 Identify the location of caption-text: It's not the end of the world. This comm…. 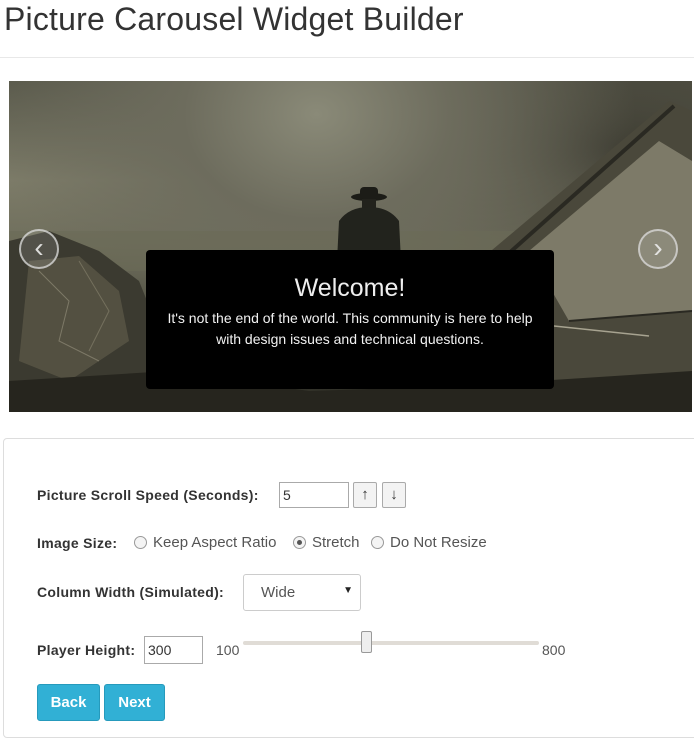
(350, 328).